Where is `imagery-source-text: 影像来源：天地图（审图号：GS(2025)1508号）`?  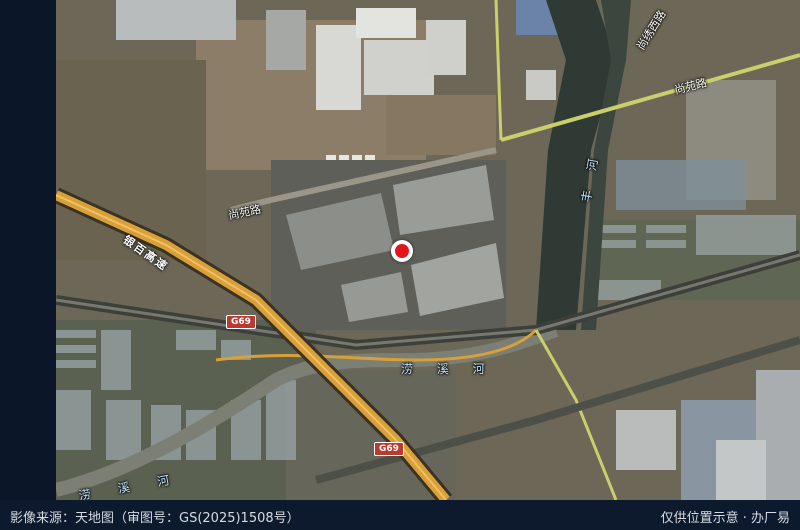
imagery-source-text: 影像来源：天地图（审图号：GS(2025)1508号） is located at coordinates (155, 518).